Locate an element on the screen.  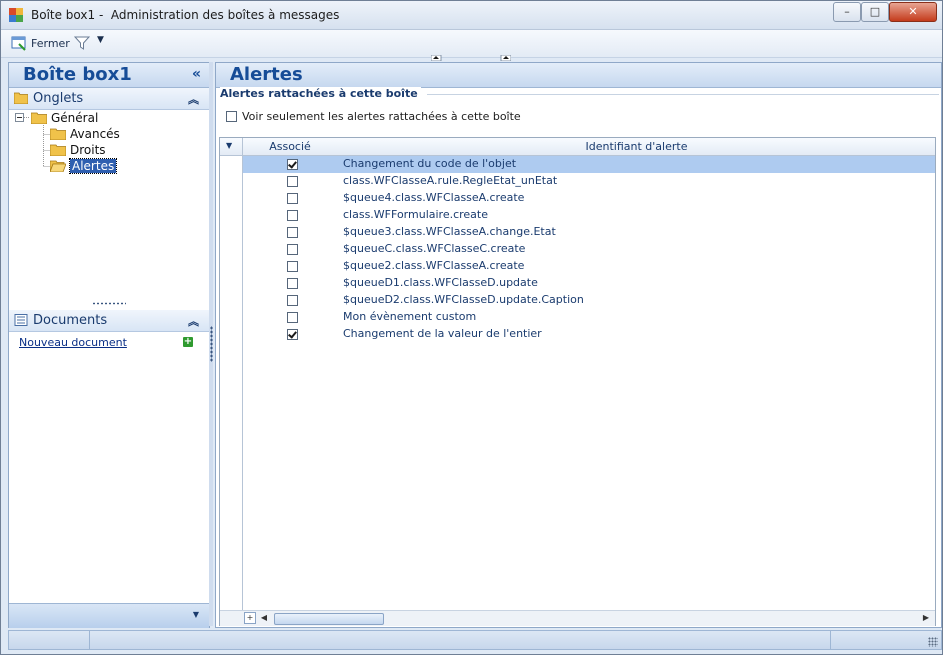
open-folder-icon is located at coordinates (58, 166).